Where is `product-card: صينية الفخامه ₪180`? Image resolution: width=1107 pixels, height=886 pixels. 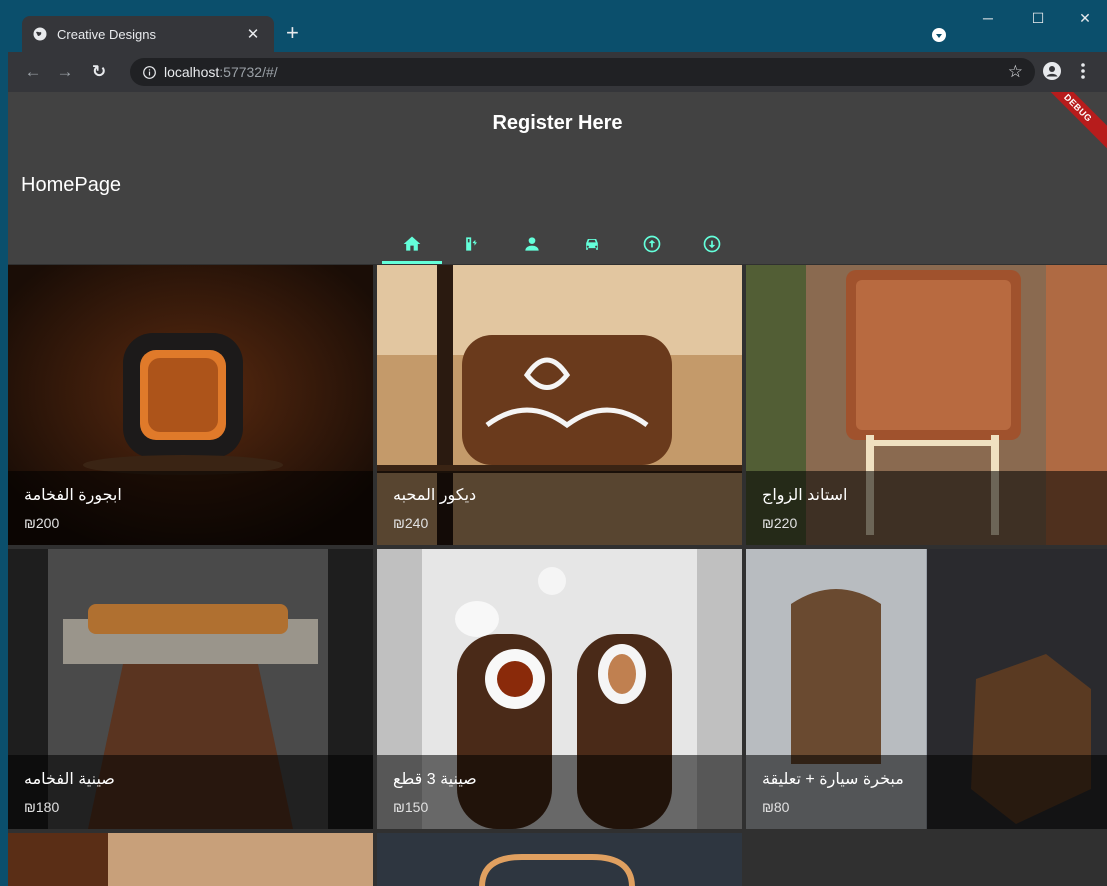
product-card: صينية الفخامه ₪180 is located at coordinates (190, 689).